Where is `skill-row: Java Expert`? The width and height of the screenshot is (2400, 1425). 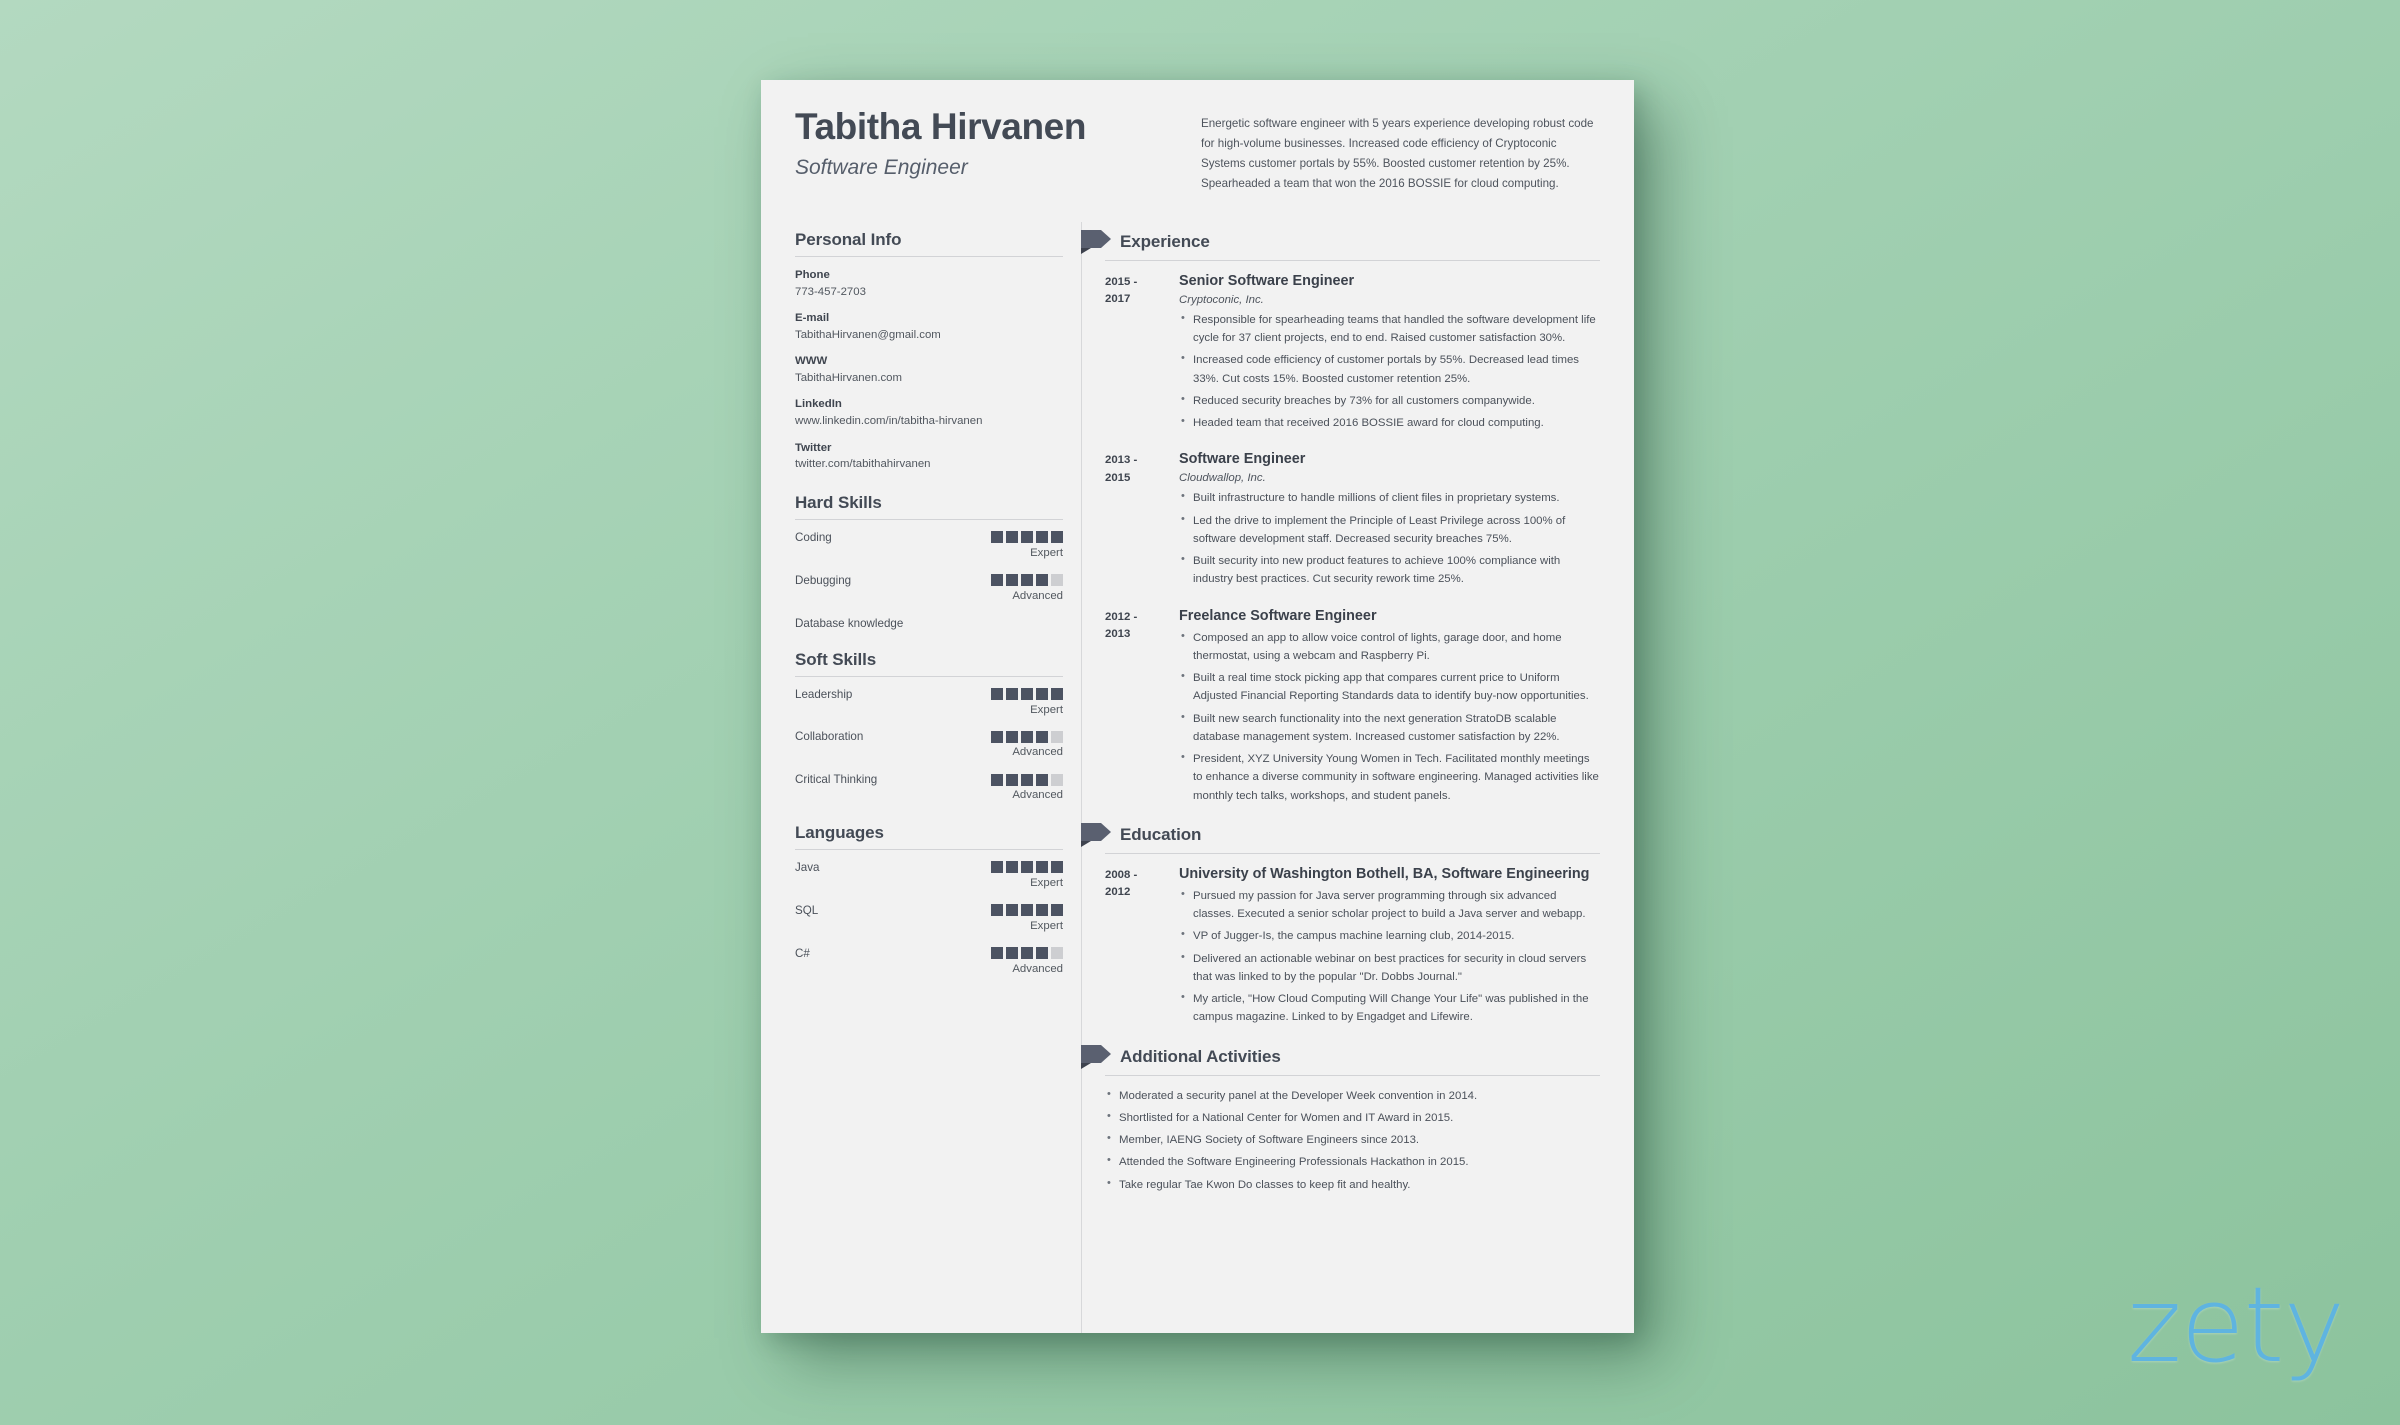 skill-row: Java Expert is located at coordinates (929, 876).